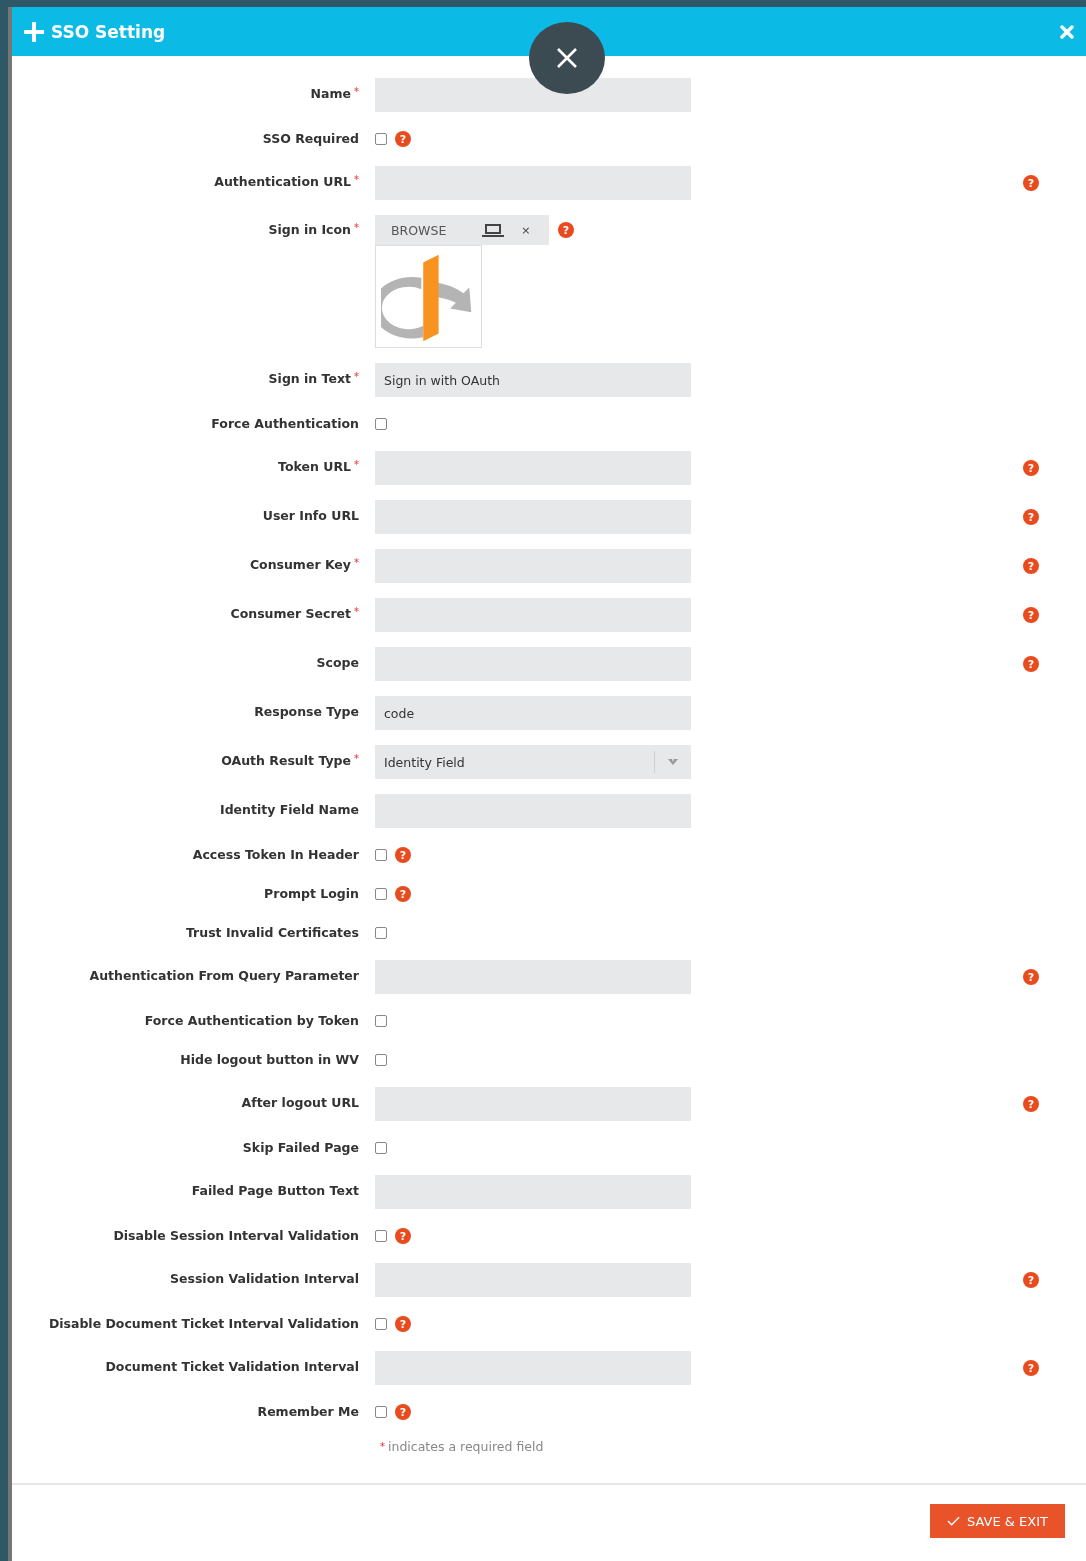  Describe the element at coordinates (289, 809) in the screenshot. I see `field-label: Identity Field Name` at that location.